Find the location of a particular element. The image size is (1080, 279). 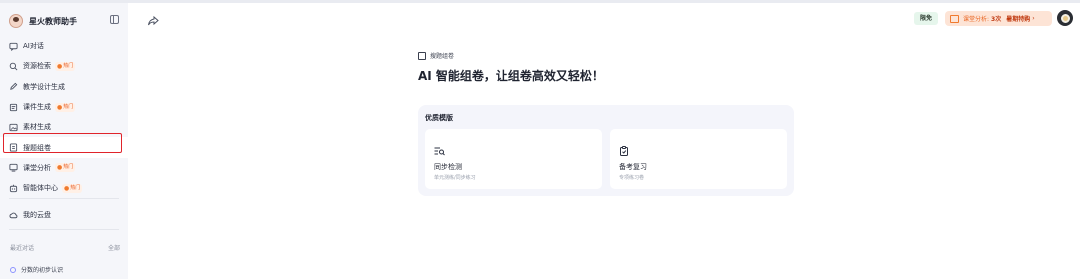

video-icon is located at coordinates (954, 18).